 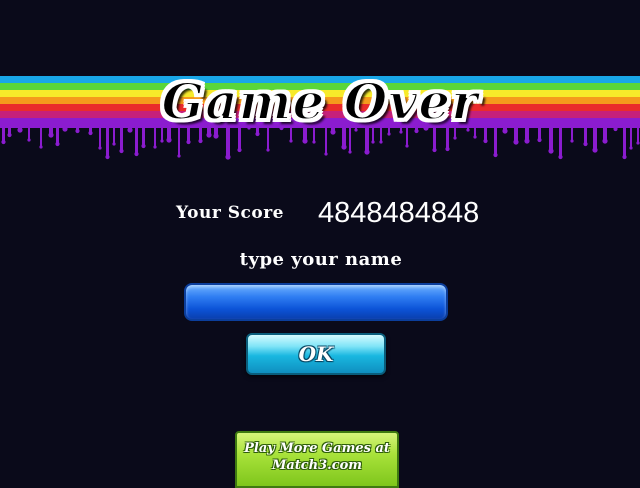 I want to click on ok-button-label: OK, so click(x=316, y=354).